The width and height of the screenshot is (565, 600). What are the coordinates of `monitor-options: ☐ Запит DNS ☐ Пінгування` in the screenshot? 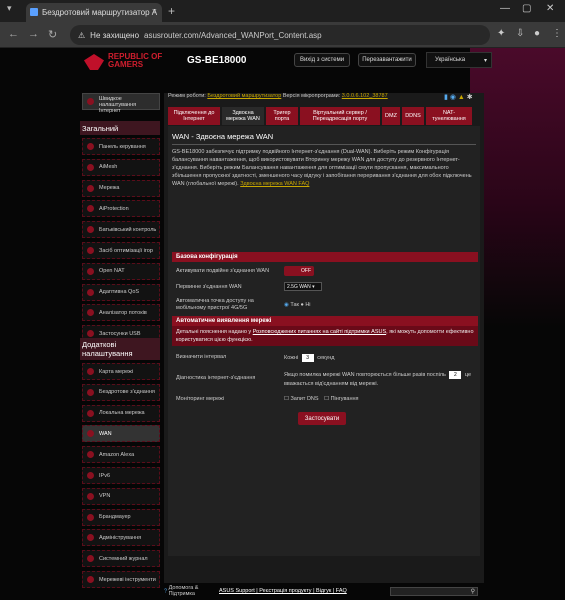 It's located at (321, 399).